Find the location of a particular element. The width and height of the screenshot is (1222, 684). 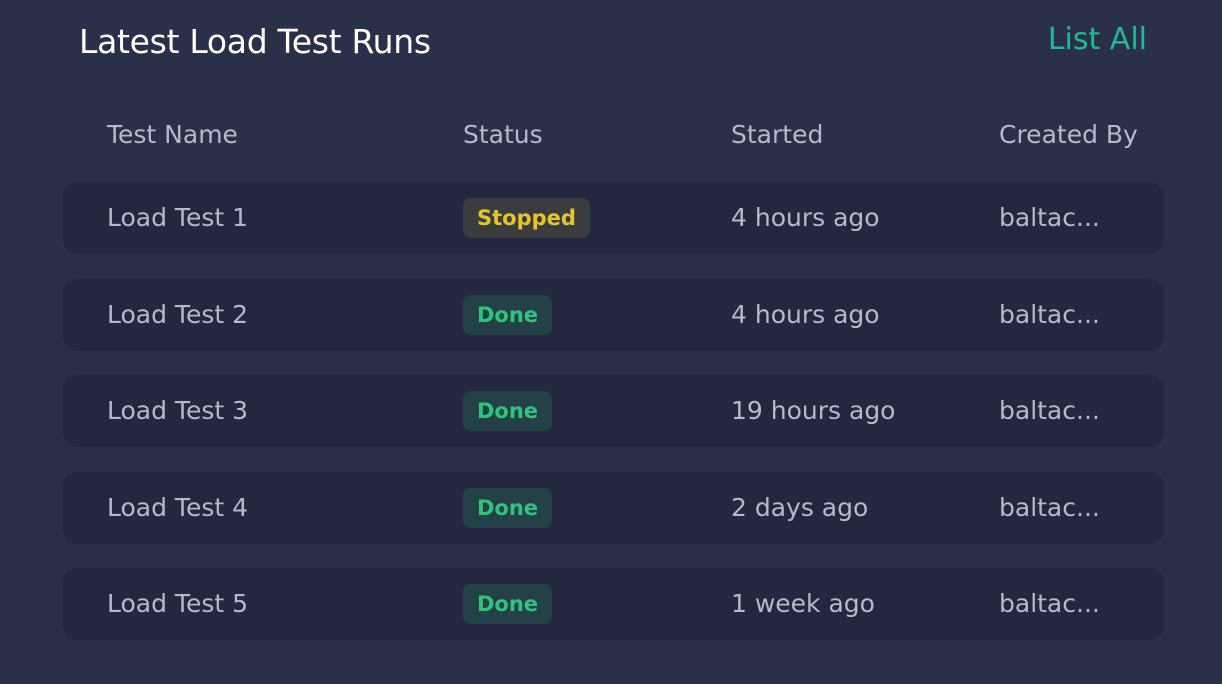

status-badge: Stopped is located at coordinates (526, 218).